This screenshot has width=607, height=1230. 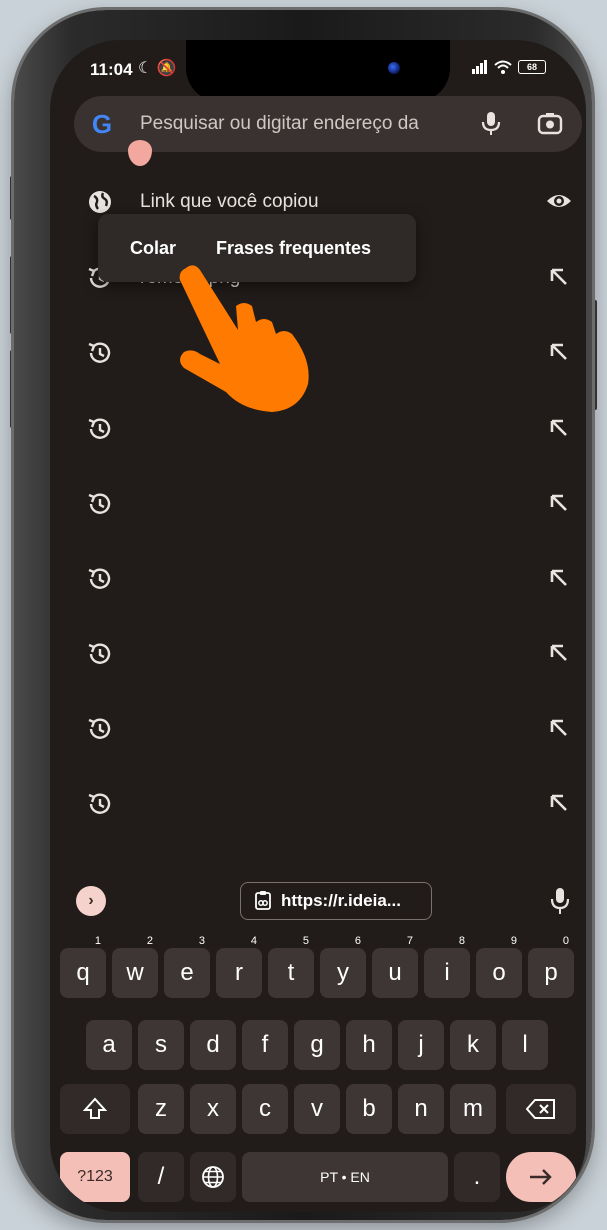 What do you see at coordinates (560, 901) in the screenshot?
I see `keyboard-mic-icon` at bounding box center [560, 901].